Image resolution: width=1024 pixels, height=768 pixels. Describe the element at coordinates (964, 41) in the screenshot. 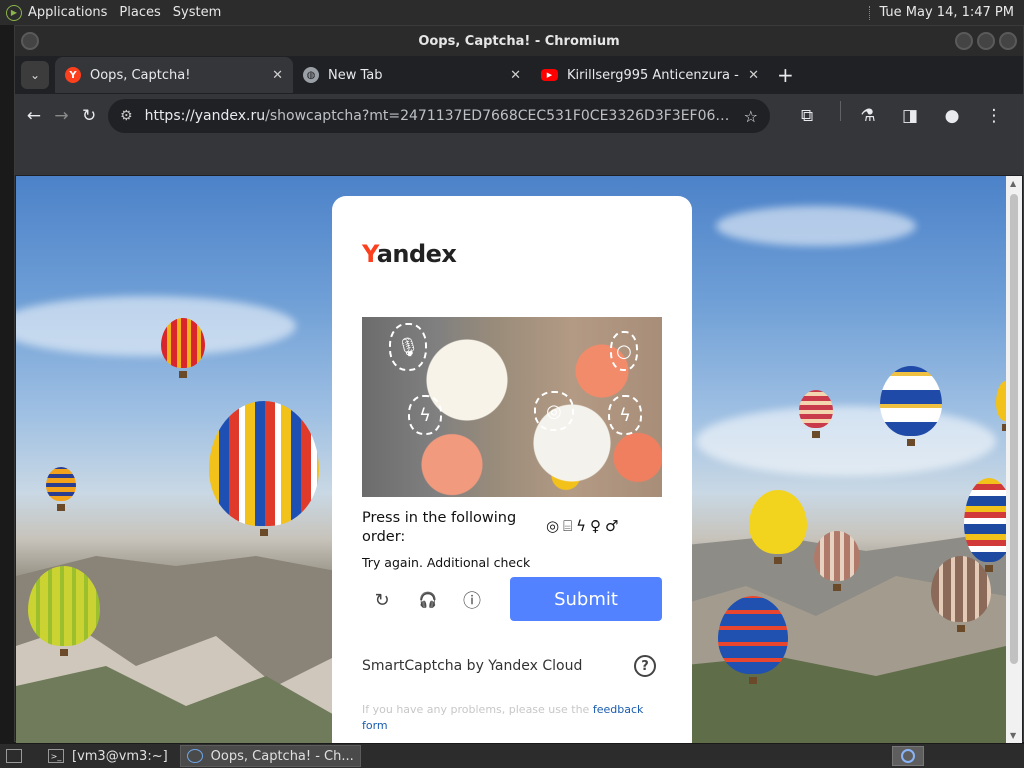

I see `minimize-button` at that location.